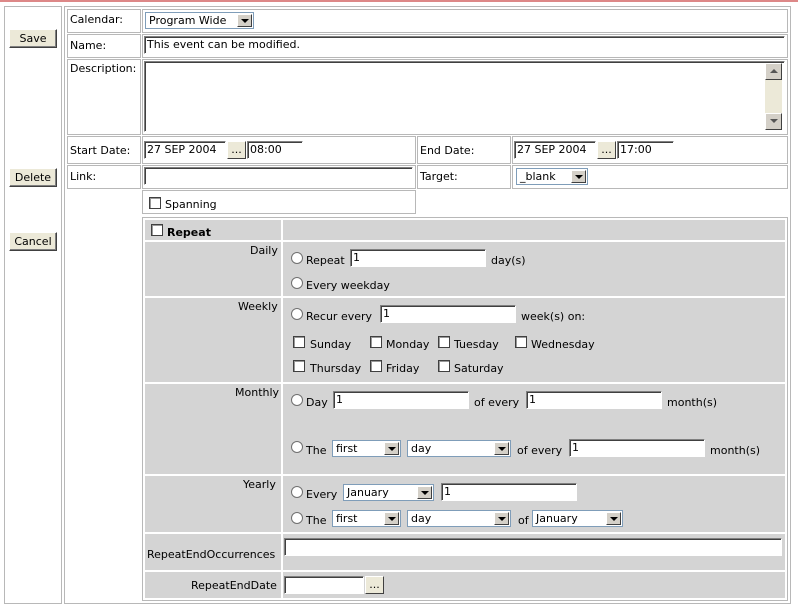 The height and width of the screenshot is (614, 798). Describe the element at coordinates (421, 448) in the screenshot. I see `monthly-day-type-value: day` at that location.